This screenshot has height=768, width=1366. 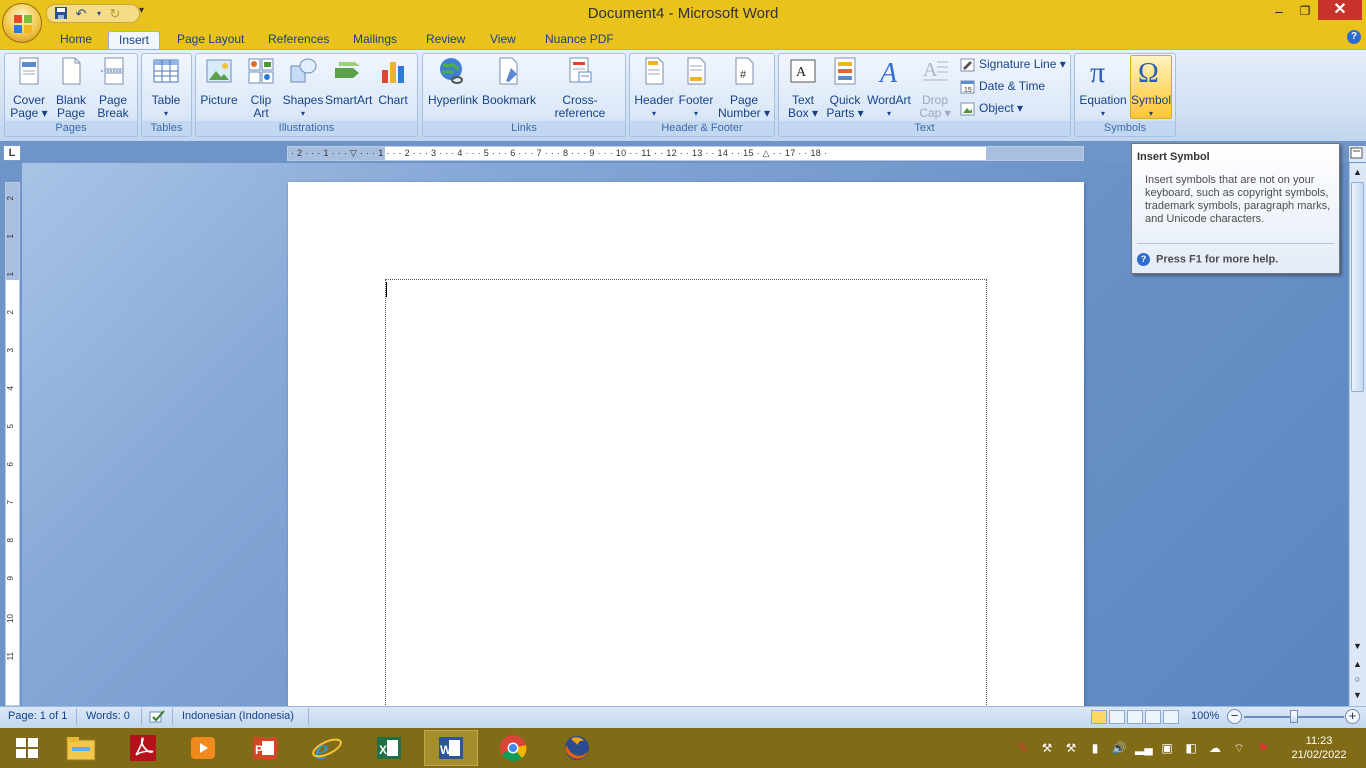 I want to click on taskbar-adobe-reader, so click(x=143, y=748).